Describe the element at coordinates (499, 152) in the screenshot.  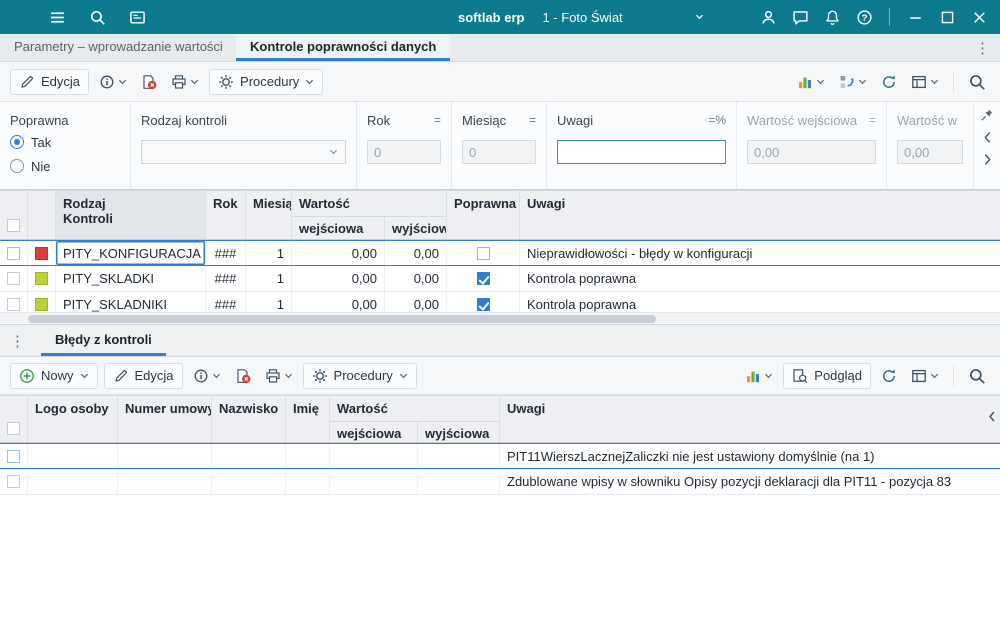
I see `miesiac-input` at that location.